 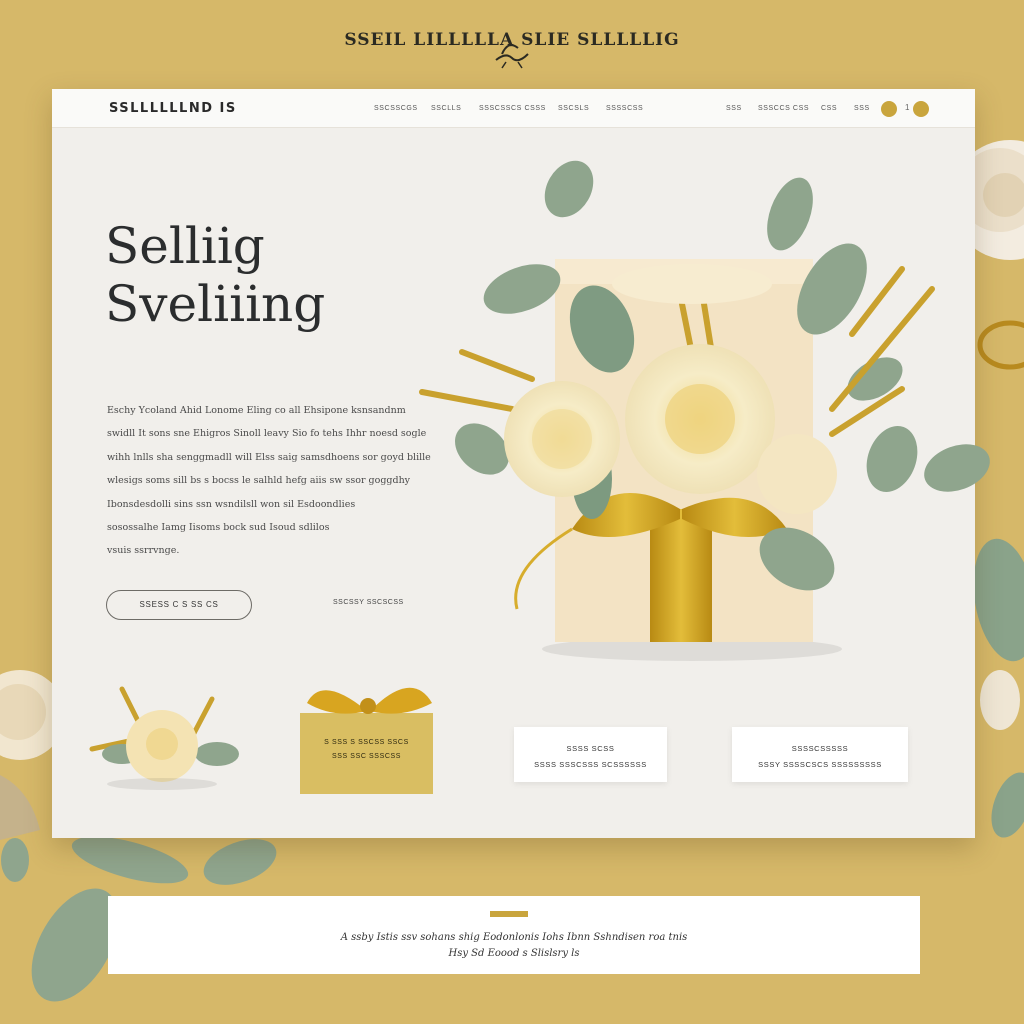 I want to click on info-card-1-subtitle: SSSS SSSCSSS SCSSSSSS, so click(x=590, y=764).